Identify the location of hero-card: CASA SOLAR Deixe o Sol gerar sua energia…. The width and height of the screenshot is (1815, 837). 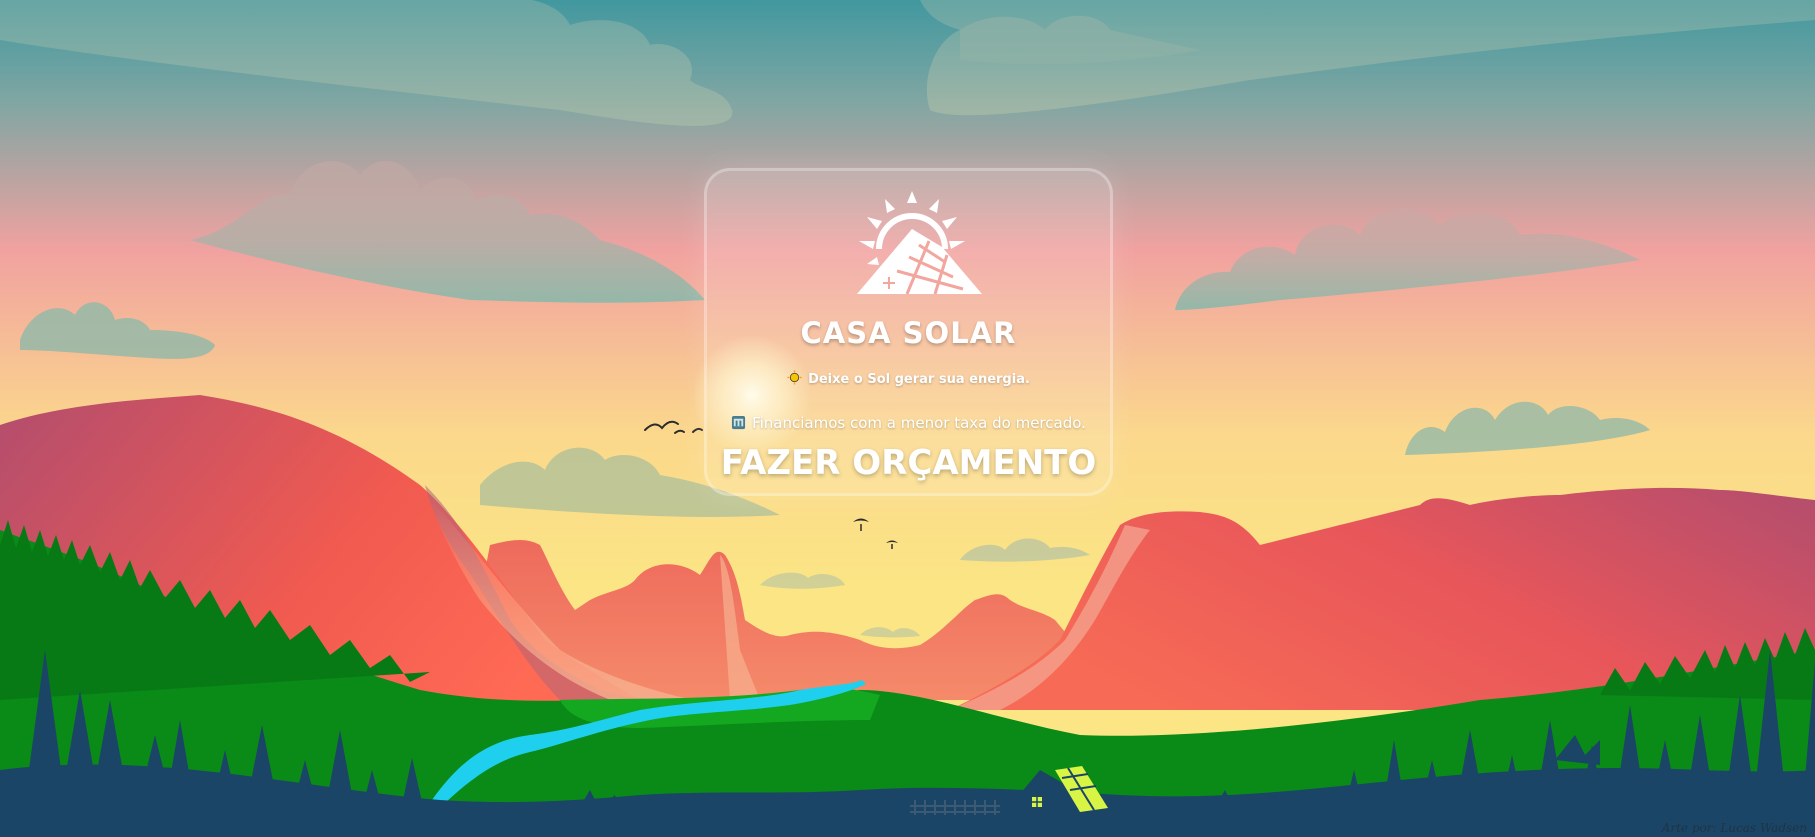
(908, 332).